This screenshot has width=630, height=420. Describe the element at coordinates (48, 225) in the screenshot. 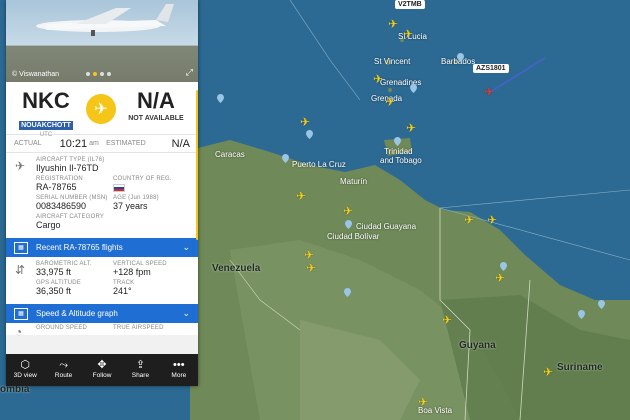

I see `category-value: Cargo` at that location.